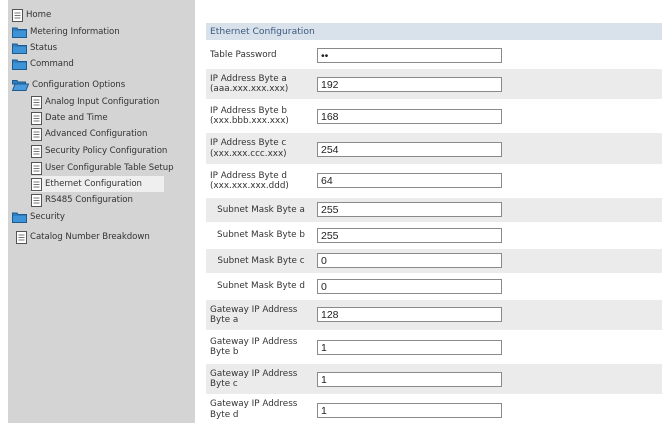  I want to click on section-title: Ethernet Configuration, so click(434, 31).